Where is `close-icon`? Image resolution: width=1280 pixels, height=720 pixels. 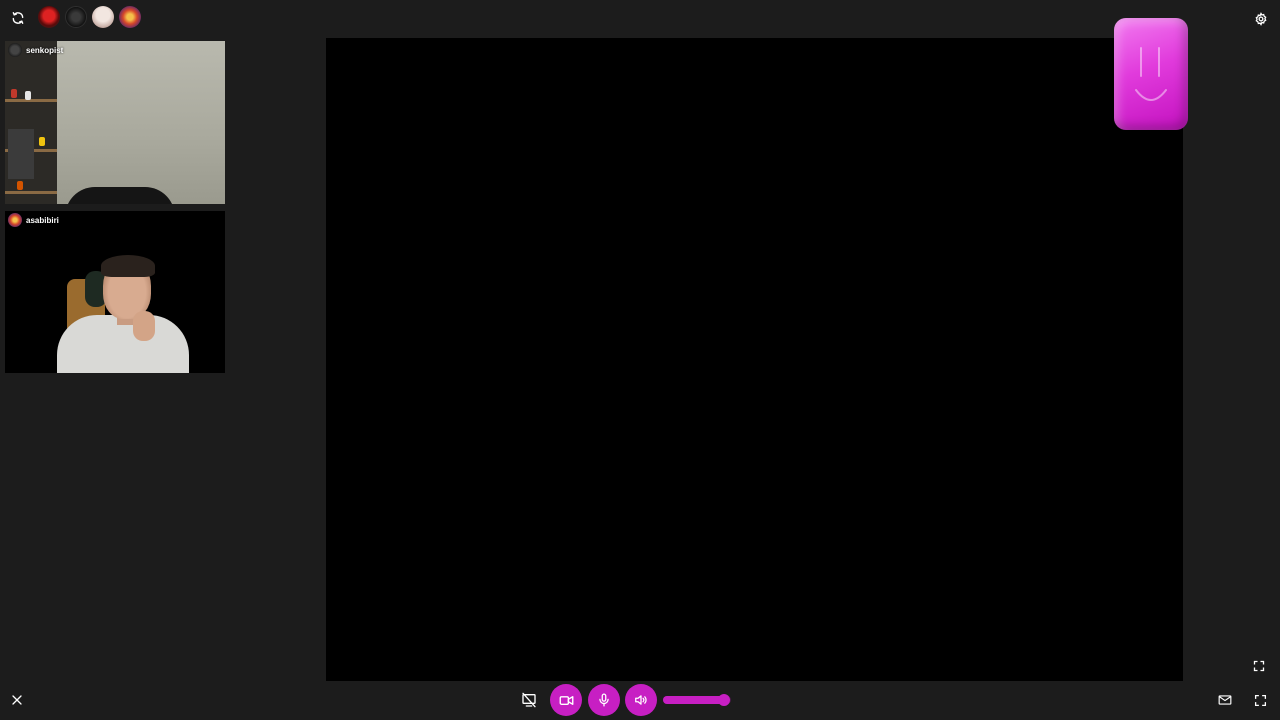
close-icon is located at coordinates (17, 700).